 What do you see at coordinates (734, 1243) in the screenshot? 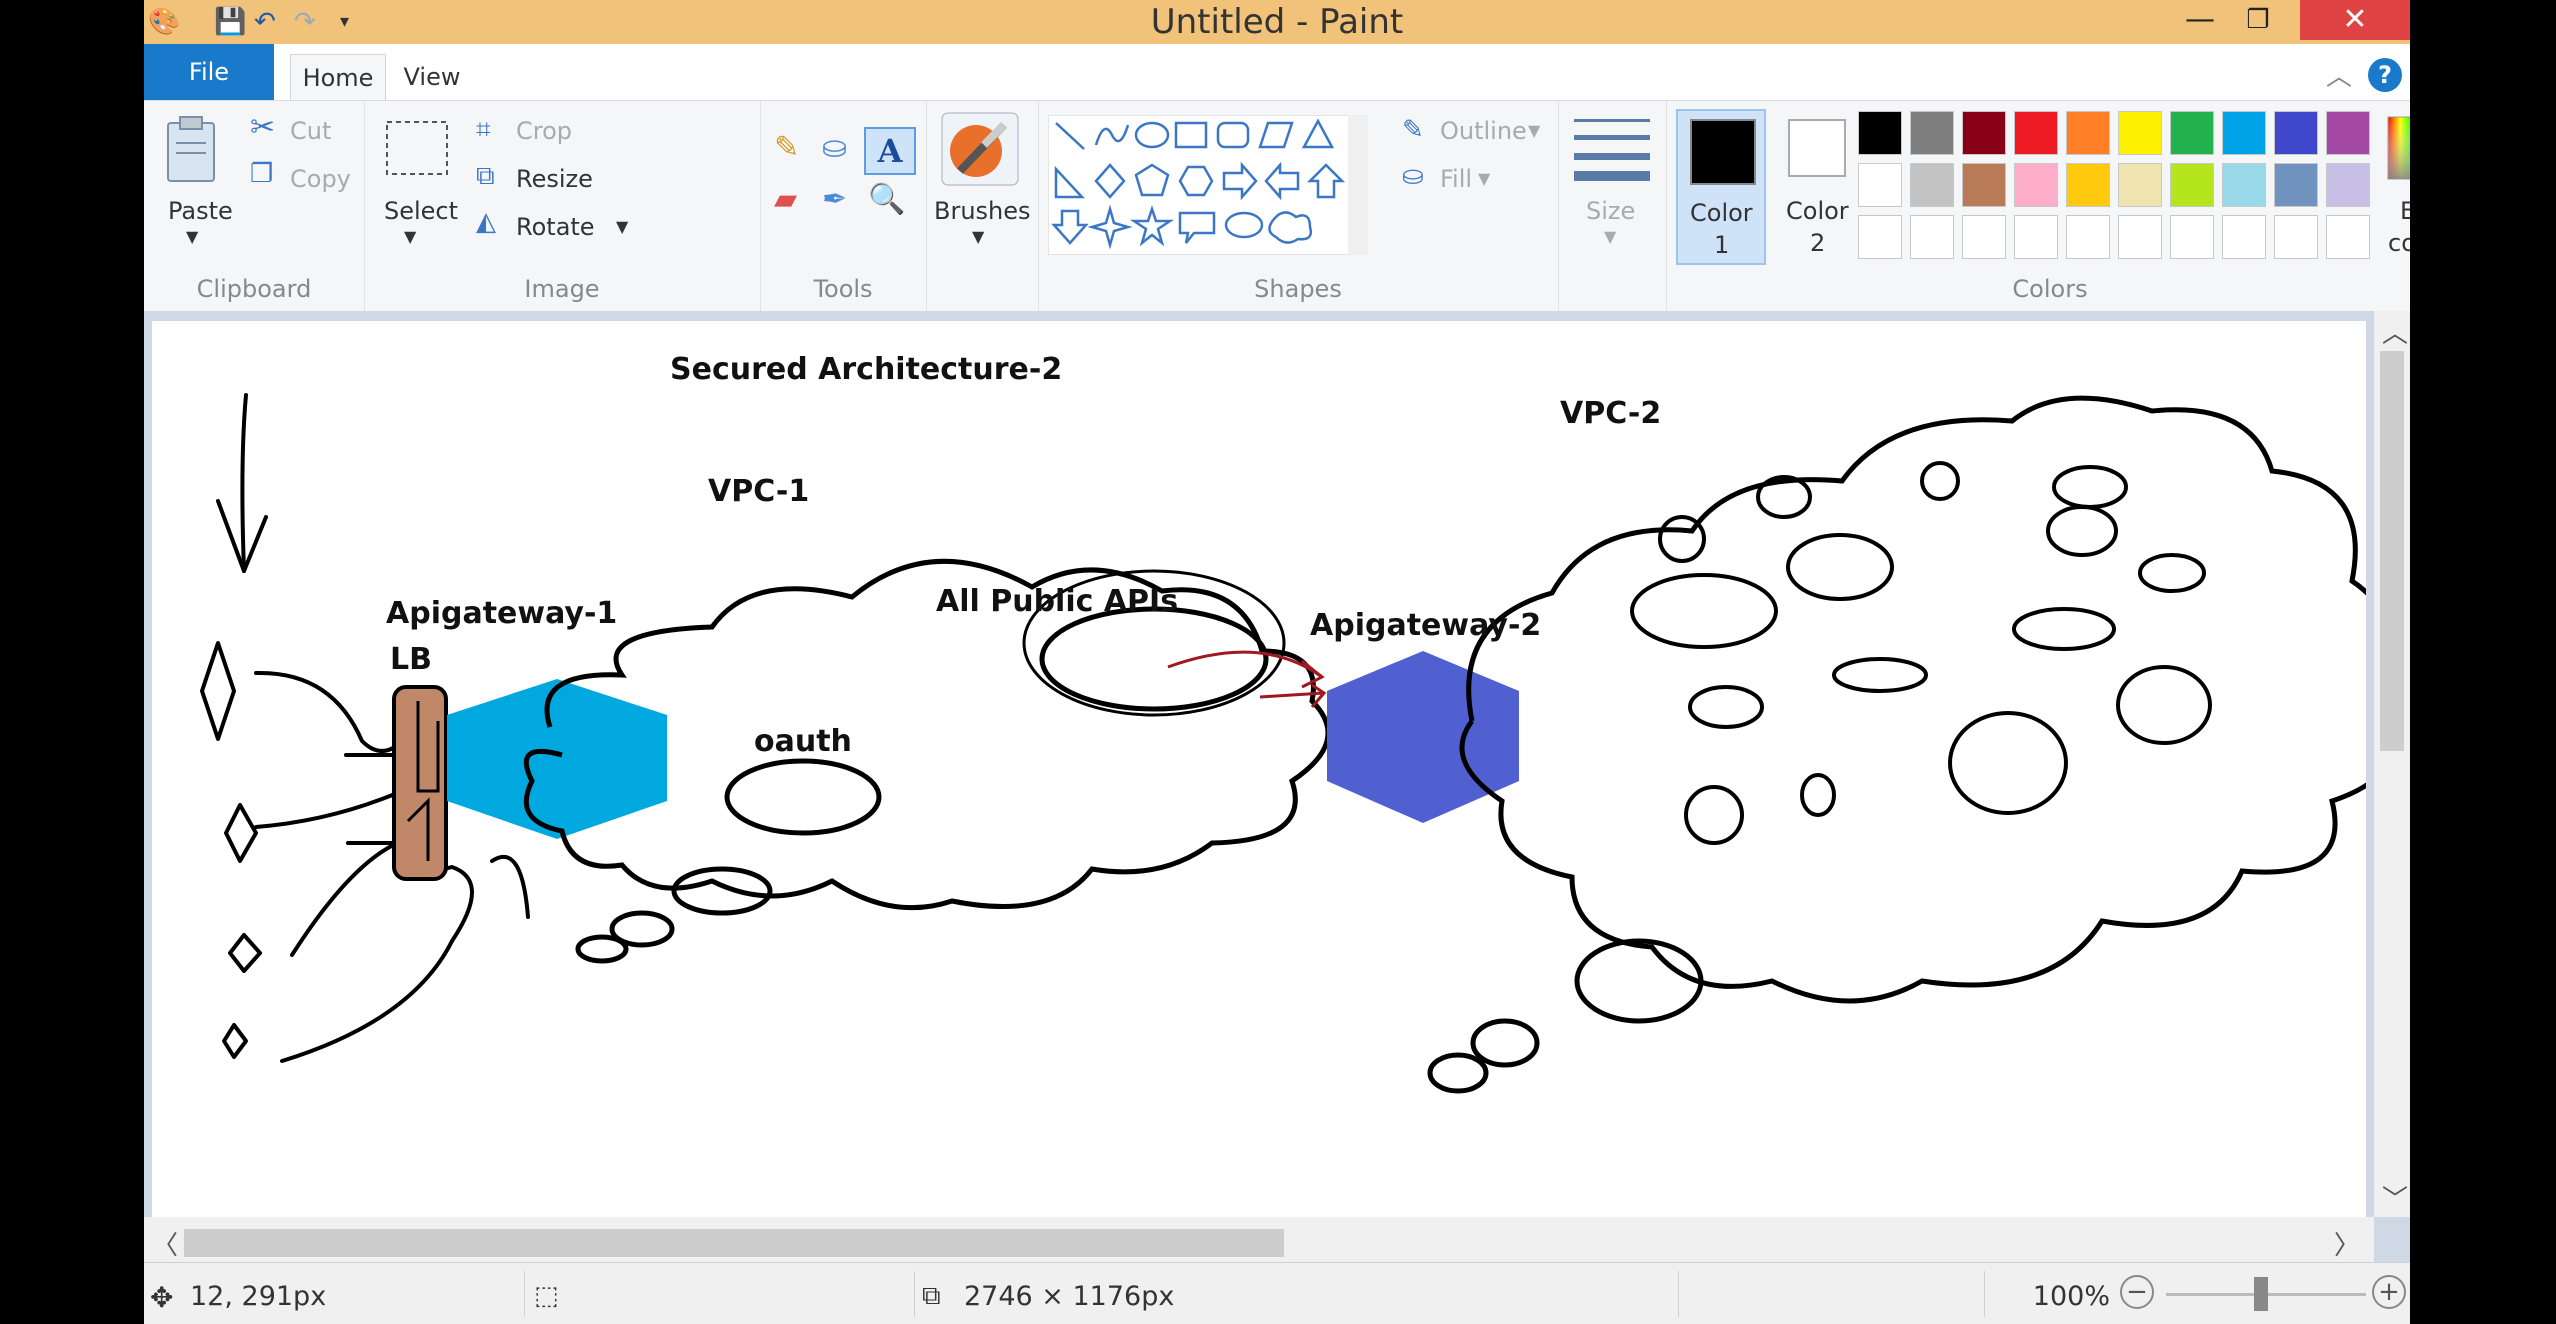
I see `horizontal-scroll-thumb` at bounding box center [734, 1243].